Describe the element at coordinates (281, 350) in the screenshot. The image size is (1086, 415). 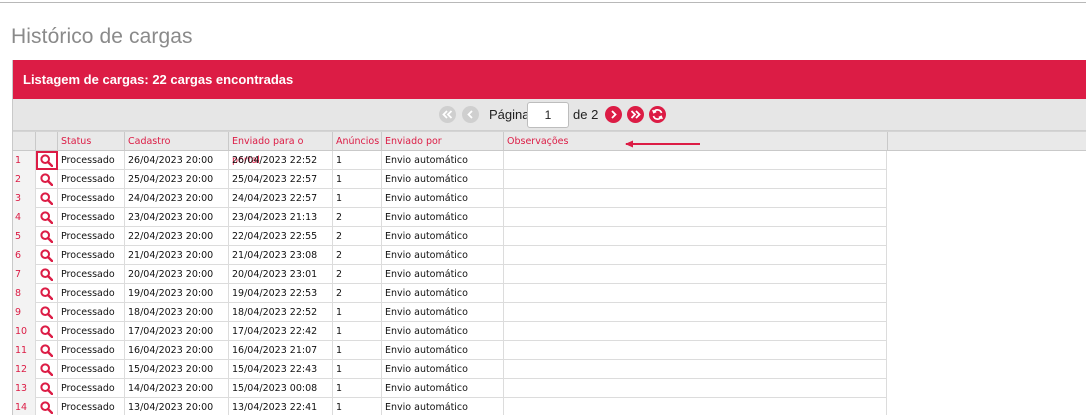
I see `cell-enviado-portal: 16/04/2023 21:07` at that location.